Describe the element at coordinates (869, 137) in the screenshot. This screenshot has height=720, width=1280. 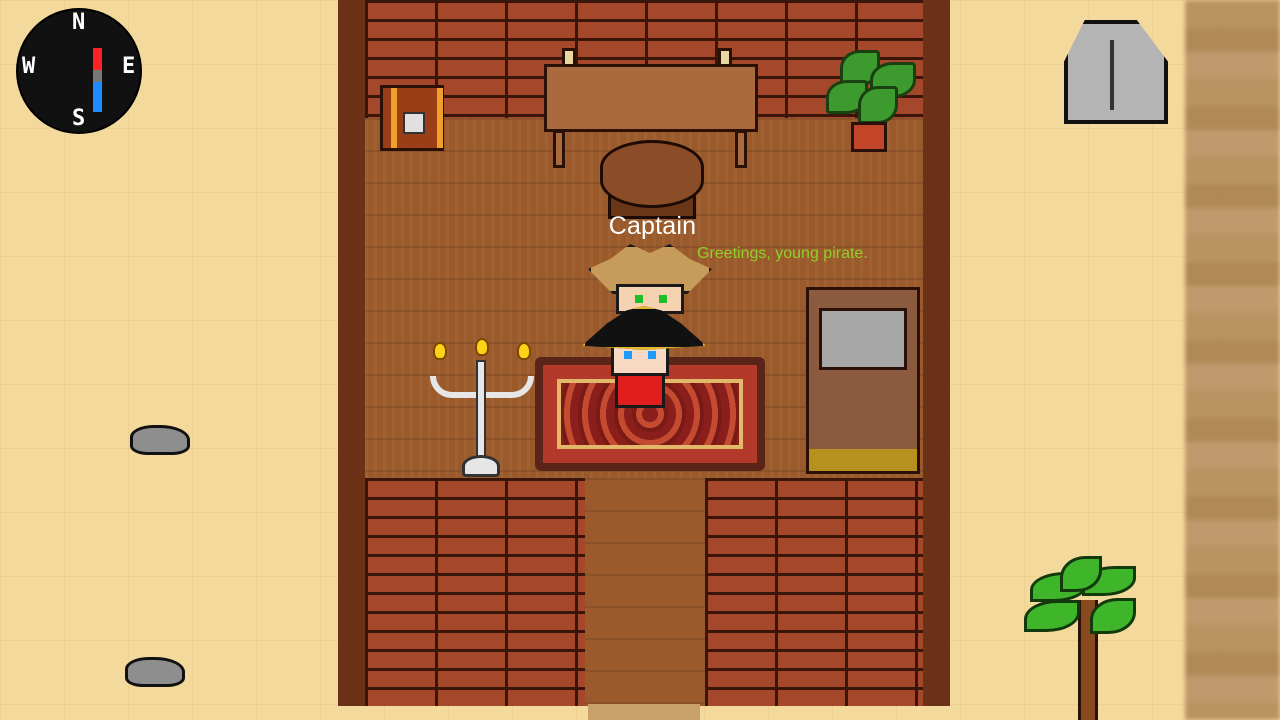
I see `potted-plant-icon` at that location.